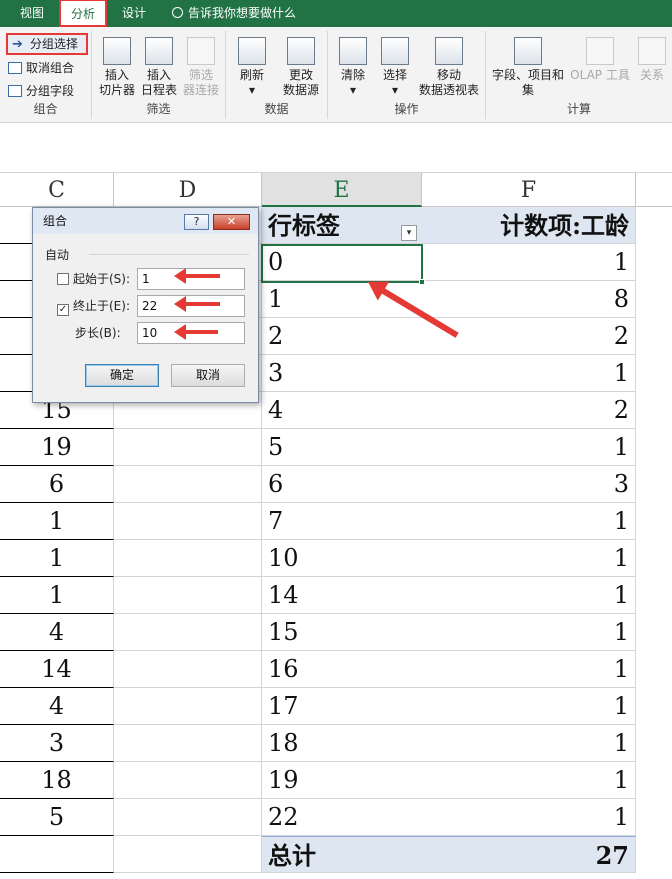 This screenshot has height=879, width=672. What do you see at coordinates (50, 91) in the screenshot?
I see `group-field-label: 分组字段` at bounding box center [50, 91].